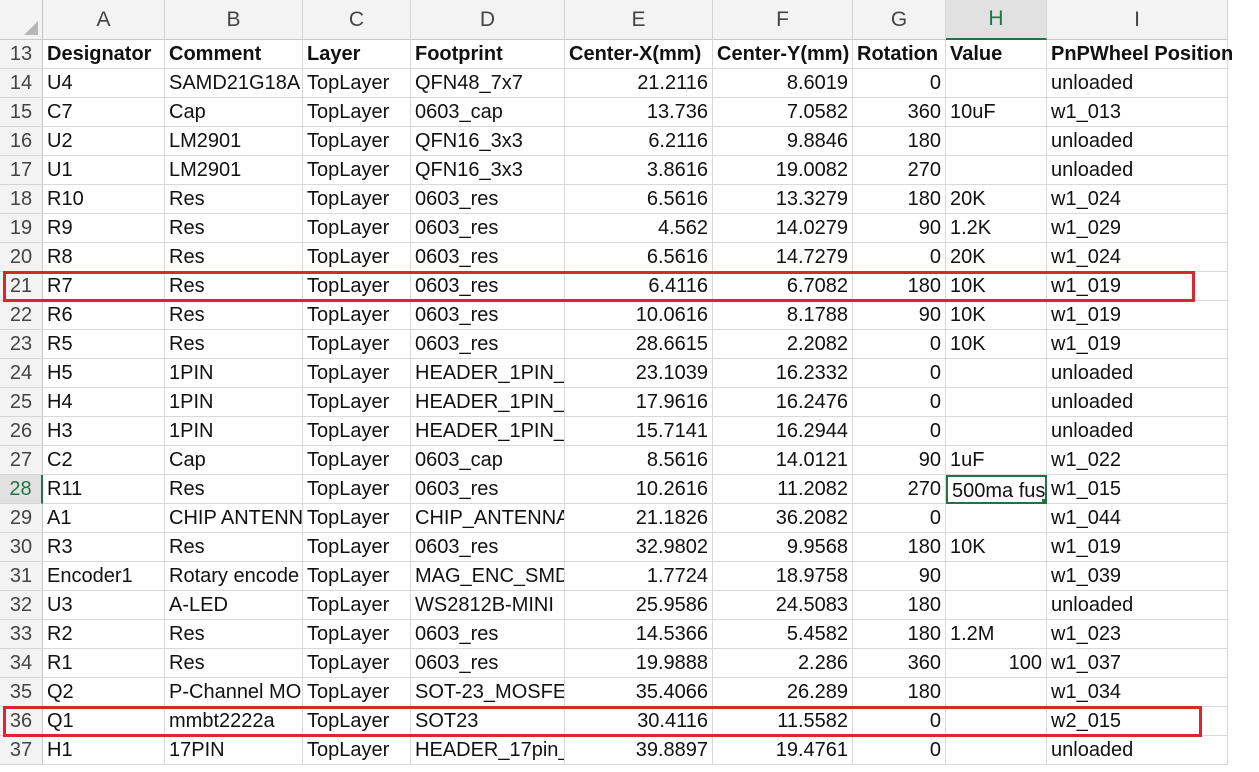  Describe the element at coordinates (104, 489) in the screenshot. I see `cell-a28: R11` at that location.